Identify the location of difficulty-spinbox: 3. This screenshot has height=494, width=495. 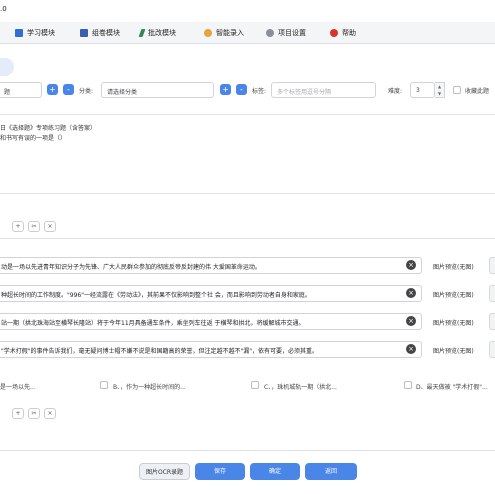
(422, 90).